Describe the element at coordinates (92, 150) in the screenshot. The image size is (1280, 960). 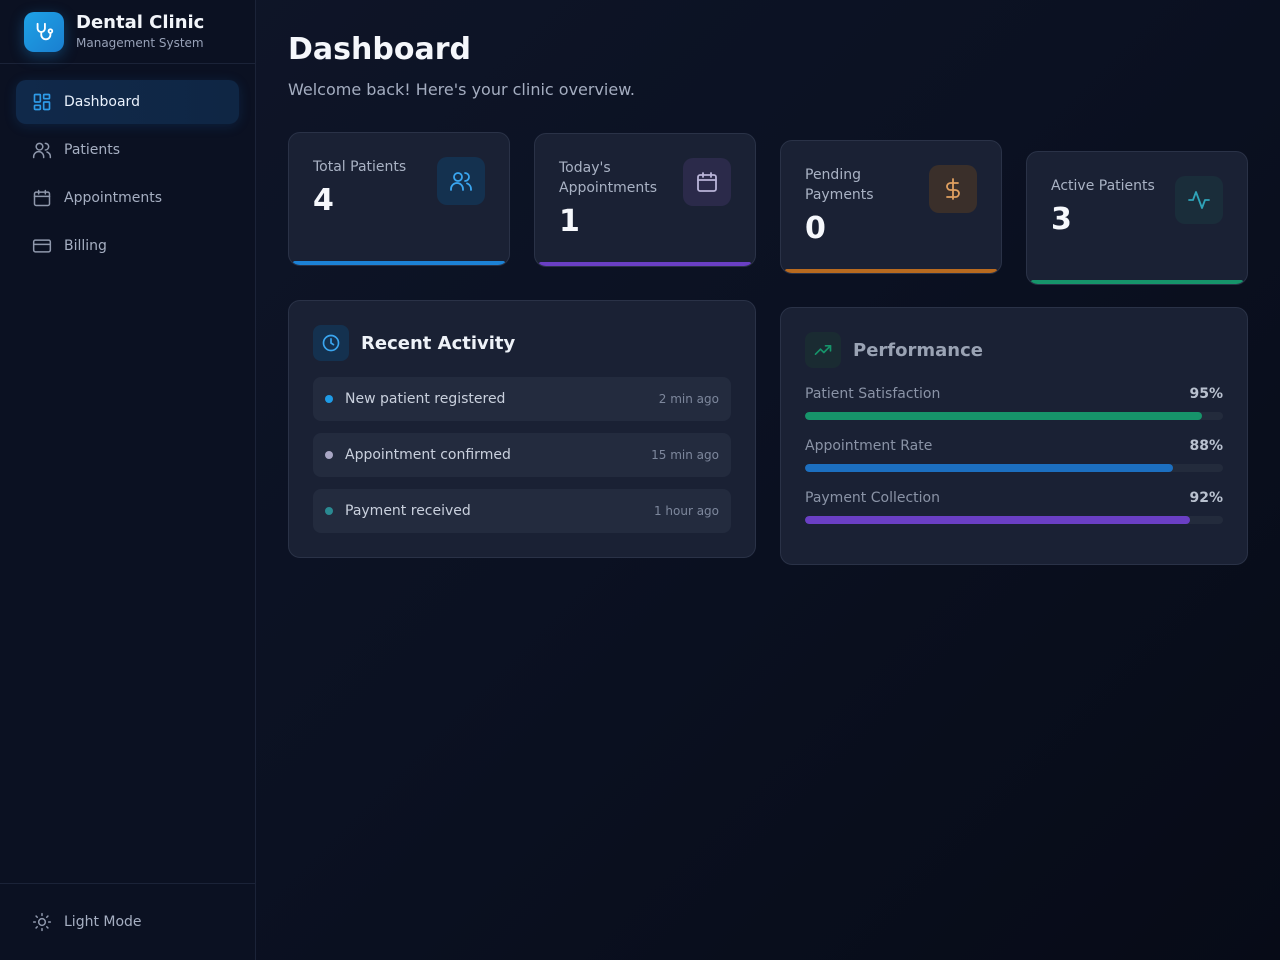
I see `sidebar-item-label: Patients` at that location.